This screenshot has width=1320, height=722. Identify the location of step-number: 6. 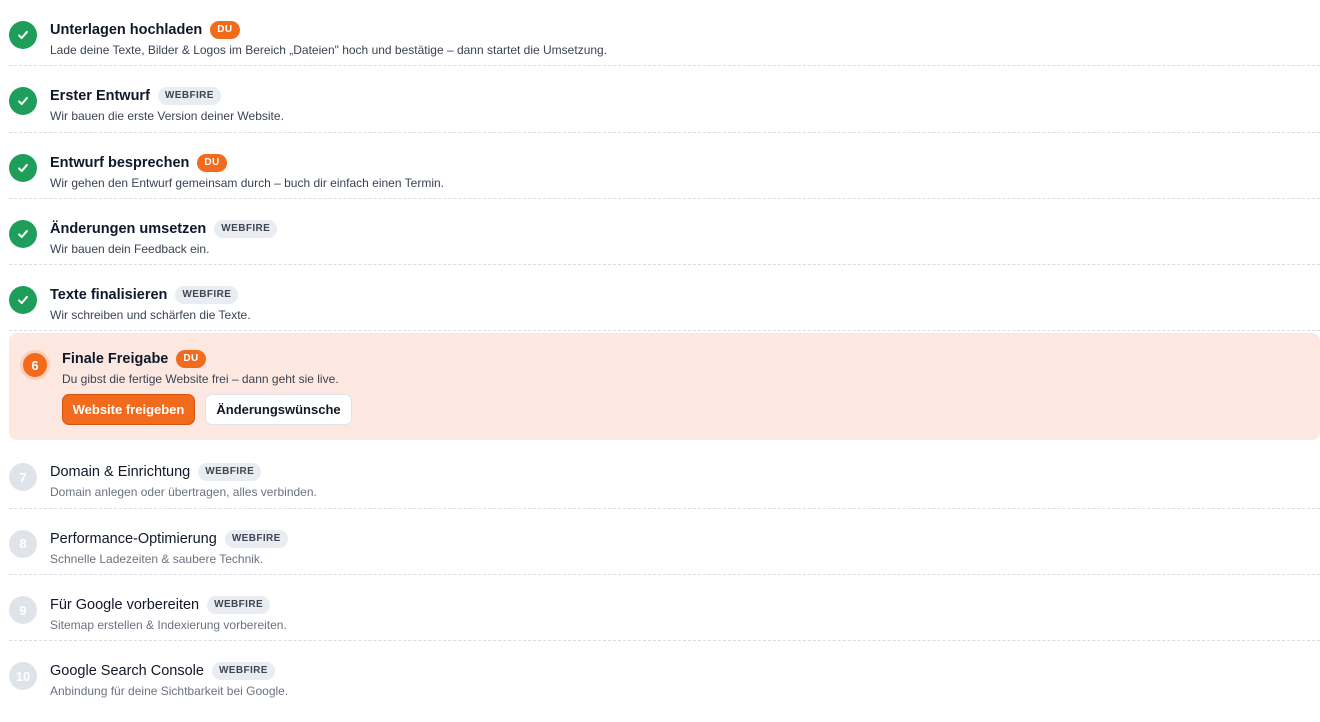
(35, 365).